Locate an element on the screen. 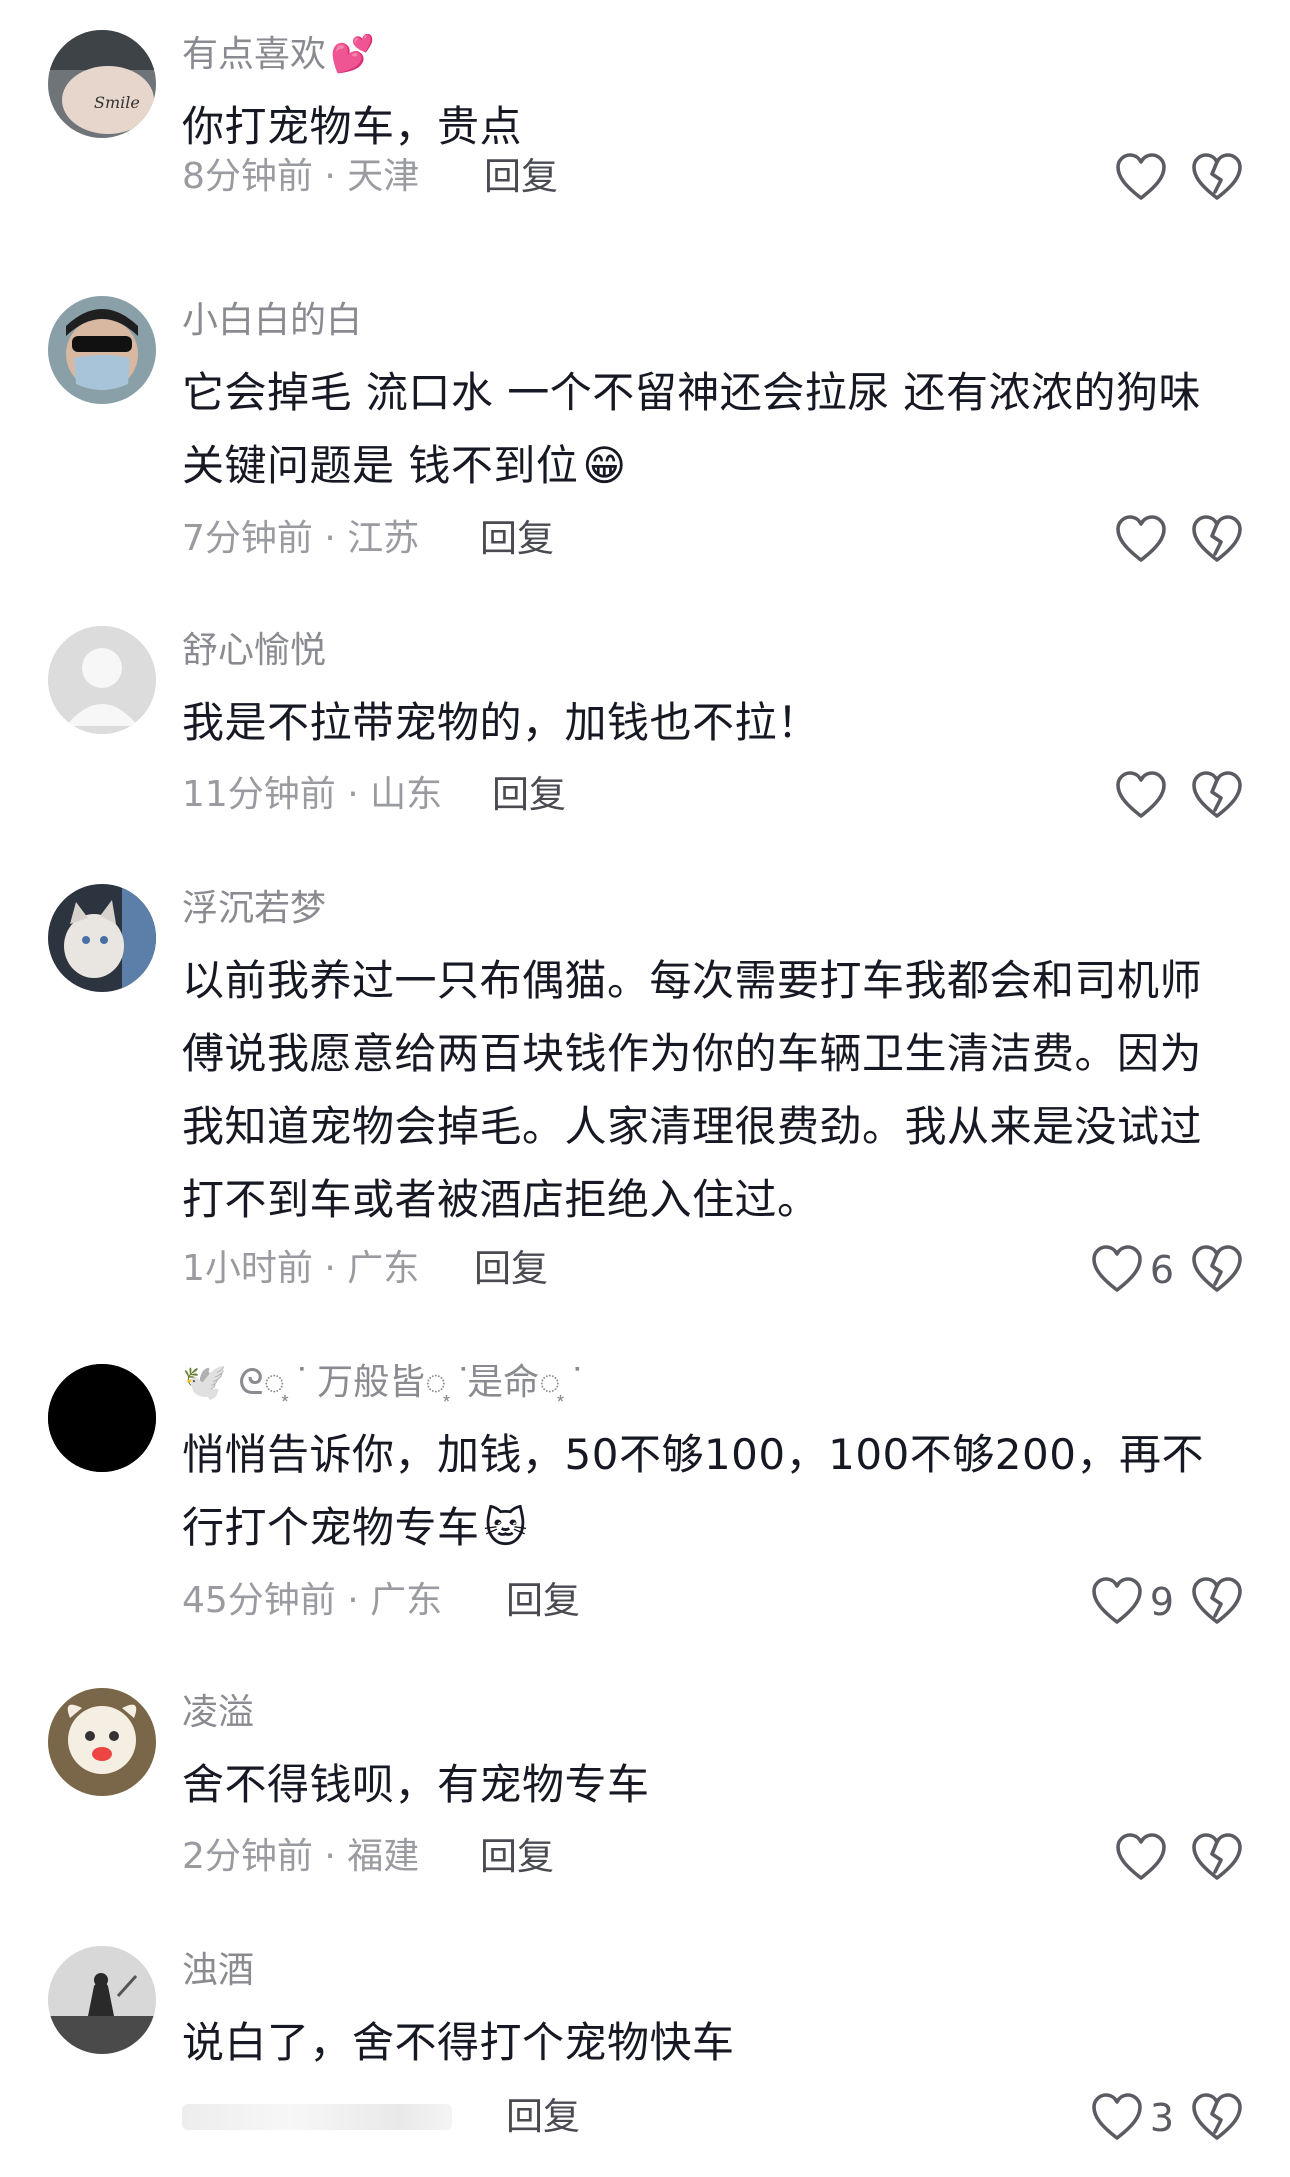  avatar: Smile is located at coordinates (102, 84).